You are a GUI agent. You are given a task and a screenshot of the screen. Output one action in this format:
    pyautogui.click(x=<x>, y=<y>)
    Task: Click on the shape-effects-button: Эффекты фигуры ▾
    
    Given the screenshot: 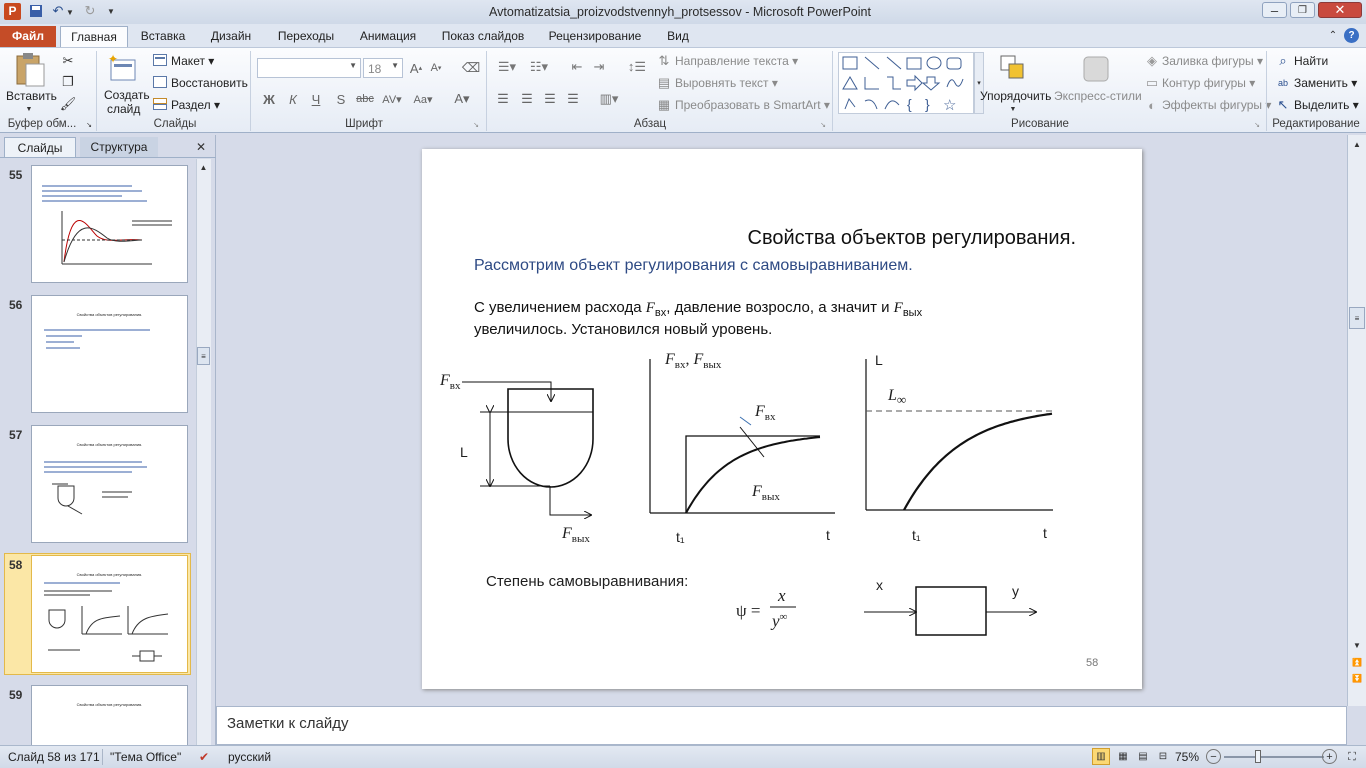 What is the action you would take?
    pyautogui.click(x=1216, y=105)
    